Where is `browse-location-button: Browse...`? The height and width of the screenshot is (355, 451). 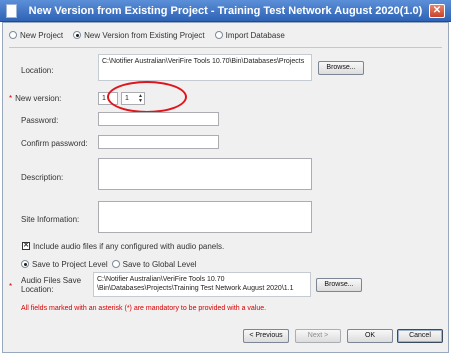
browse-location-button: Browse... is located at coordinates (341, 68).